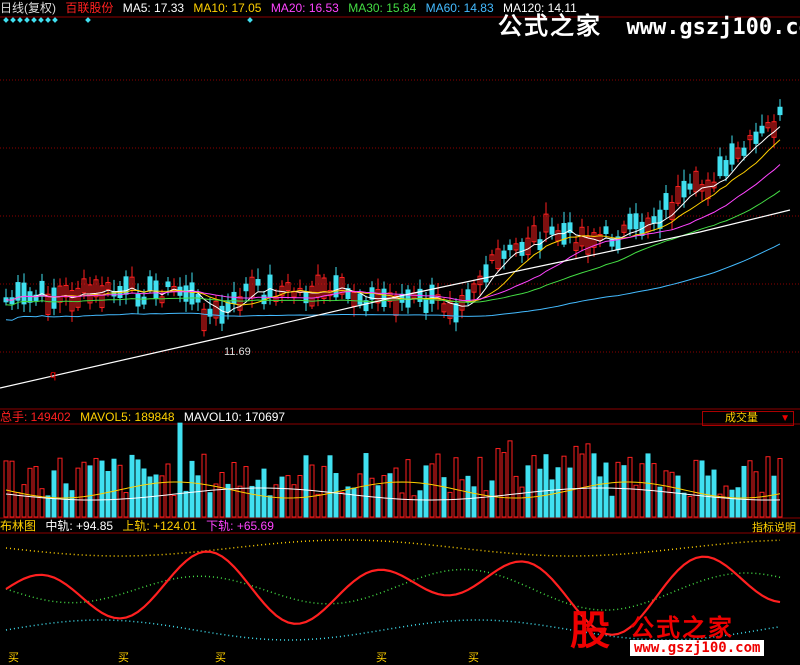  I want to click on moving-average-line, so click(393, 282).